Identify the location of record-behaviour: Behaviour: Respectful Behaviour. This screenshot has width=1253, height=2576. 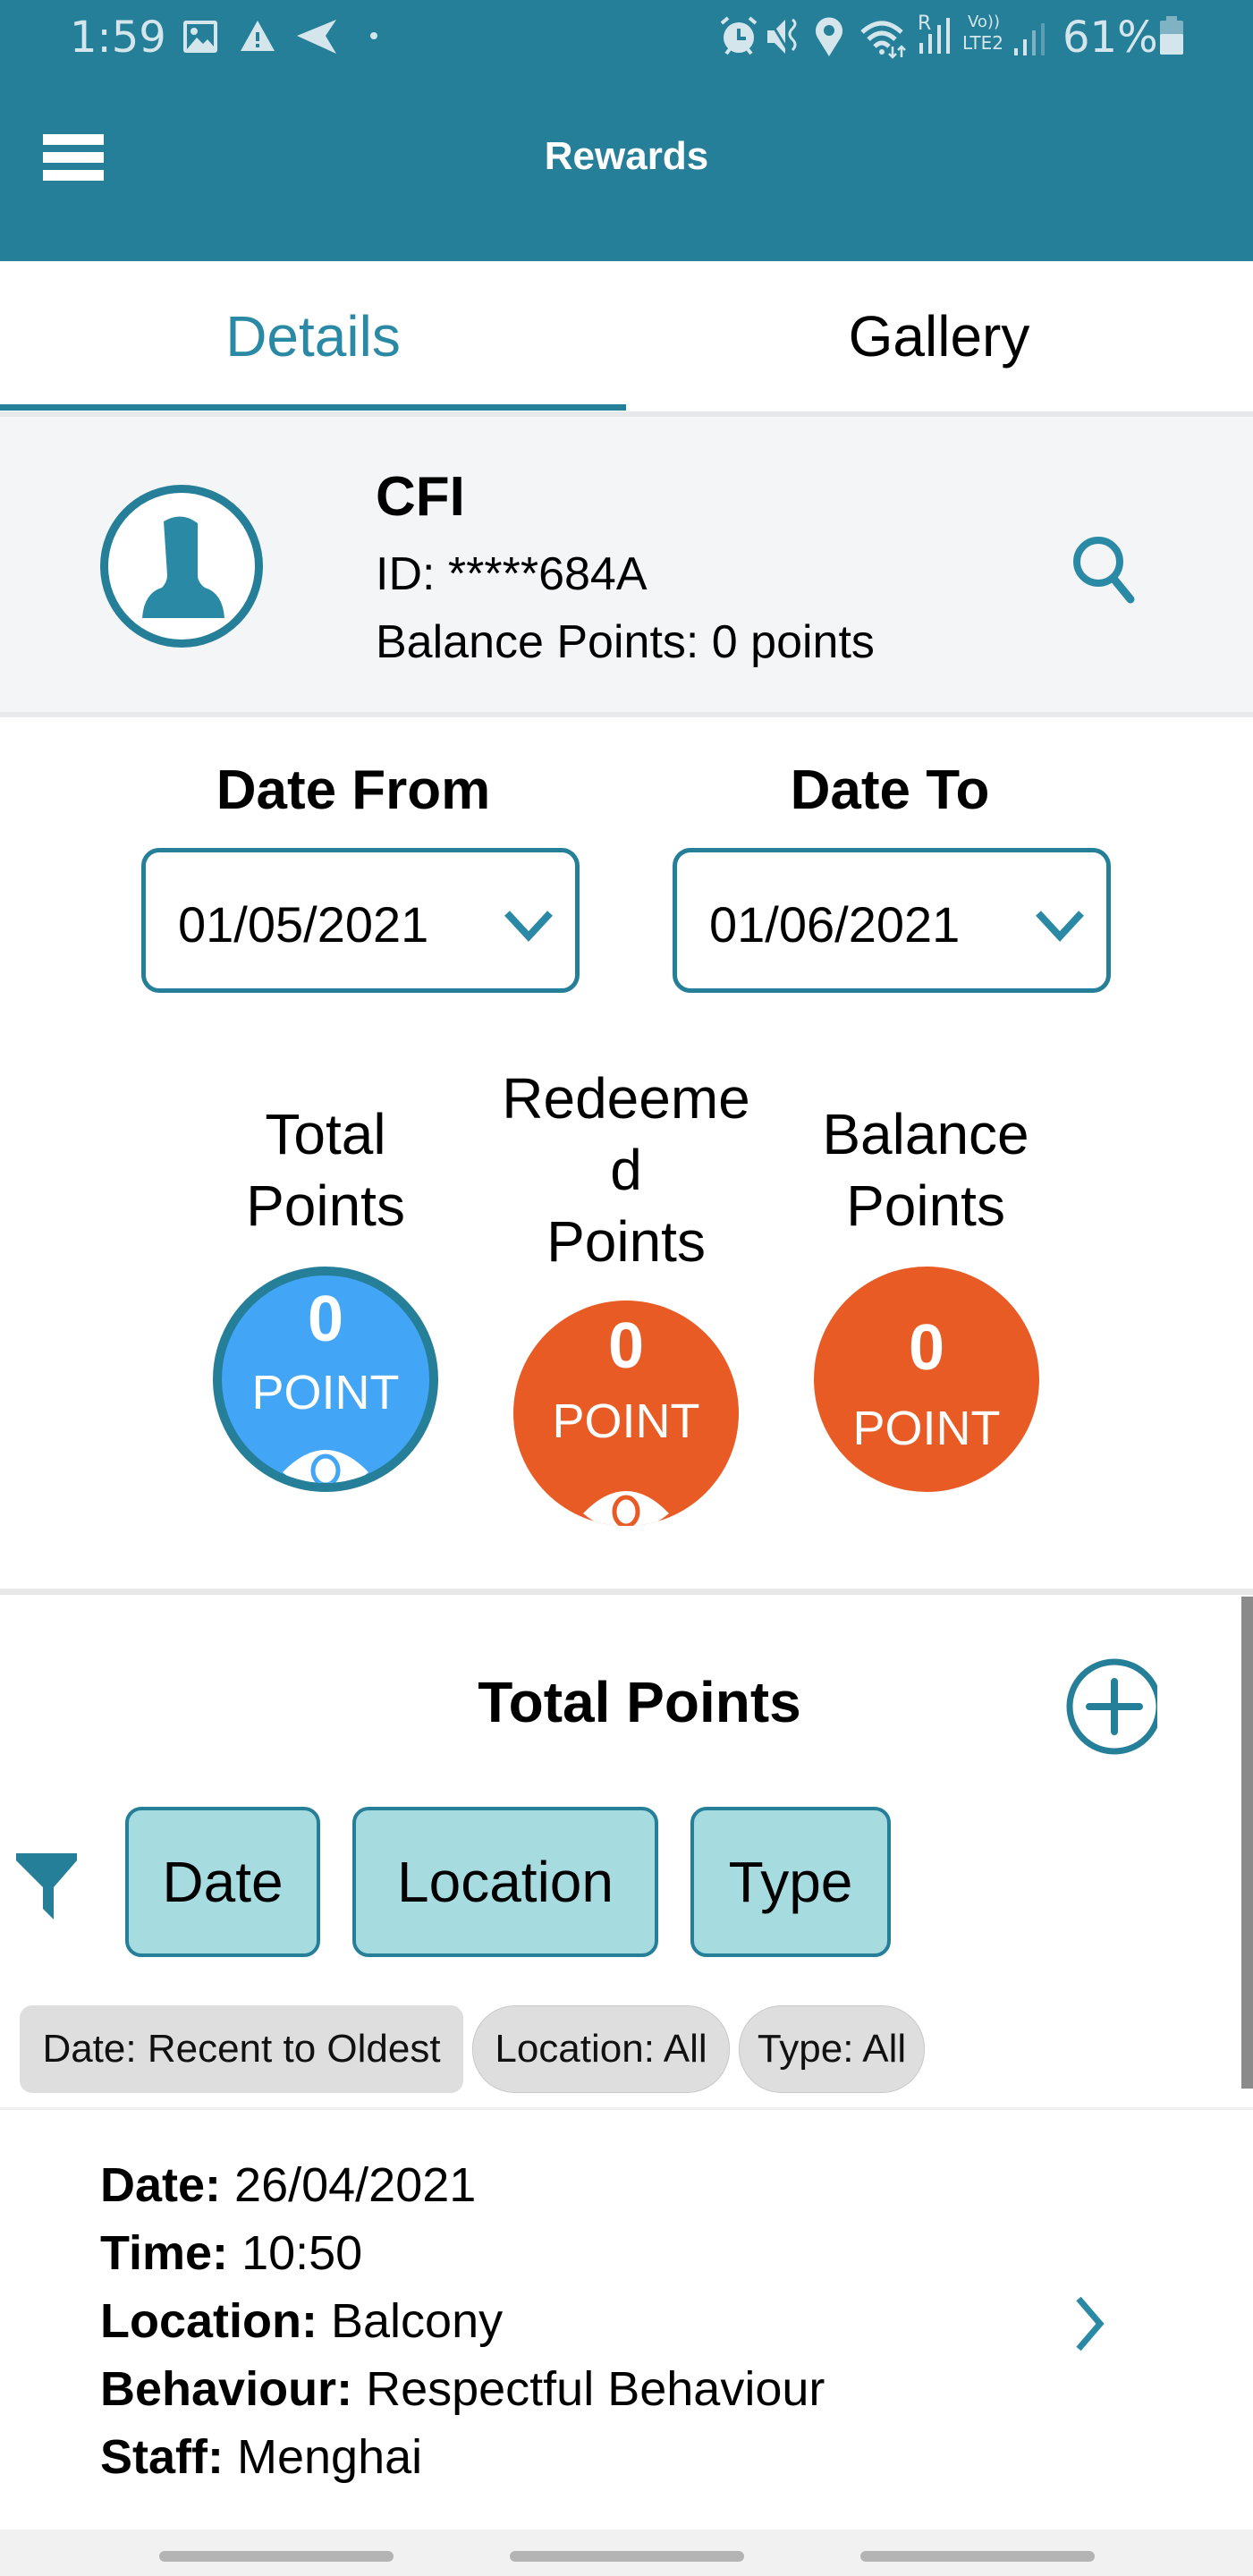
(462, 2389).